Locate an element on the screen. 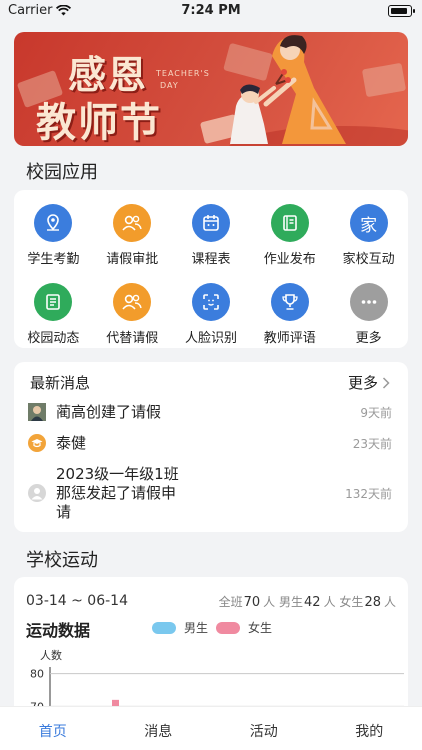 This screenshot has height=750, width=422. tab-activities: 活动 is located at coordinates (264, 728).